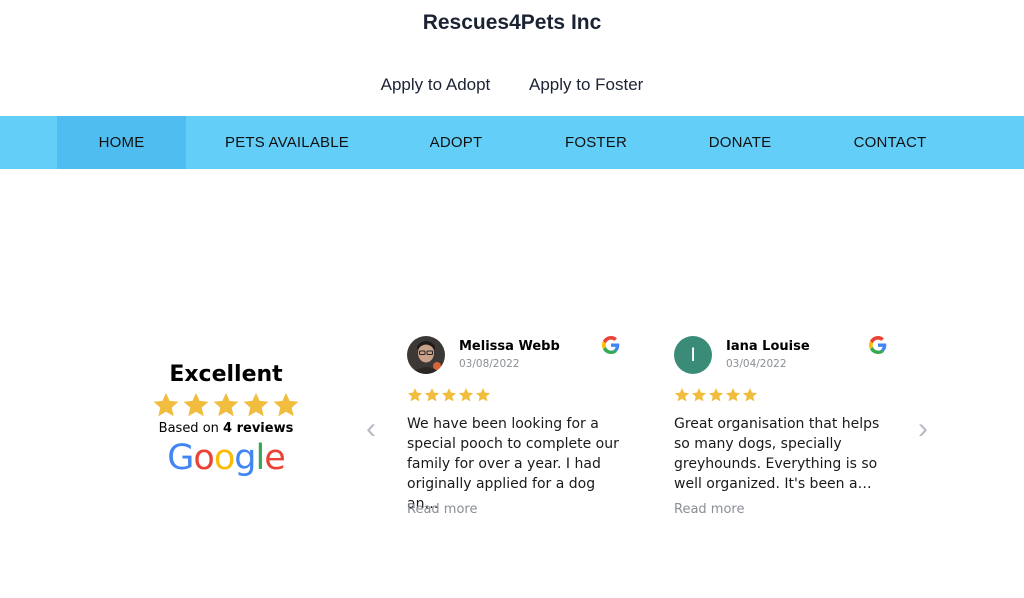 Image resolution: width=1024 pixels, height=598 pixels. What do you see at coordinates (512, 22) in the screenshot?
I see `site-title: Rescues4Pets Inc` at bounding box center [512, 22].